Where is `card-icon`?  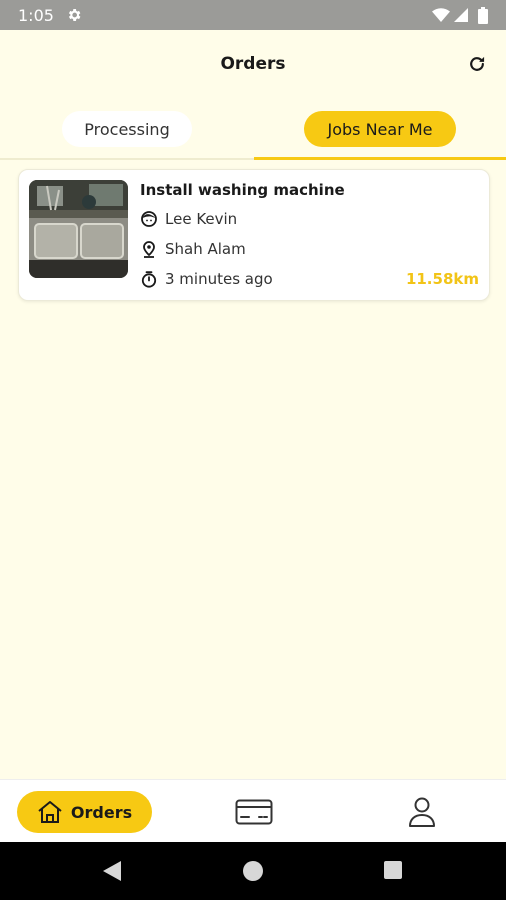
card-icon is located at coordinates (254, 812).